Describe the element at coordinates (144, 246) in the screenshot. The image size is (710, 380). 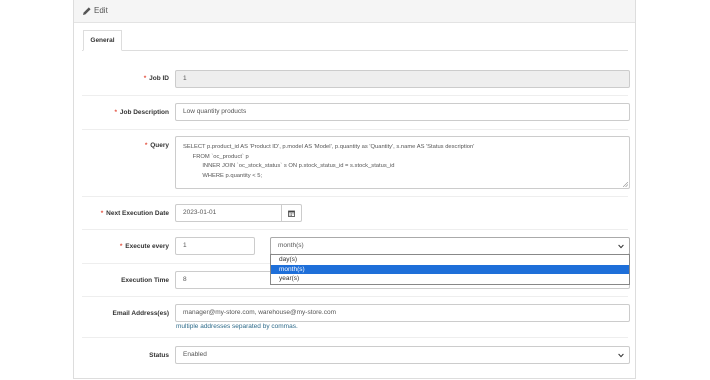
I see `execute-every-label: * Execute every` at that location.